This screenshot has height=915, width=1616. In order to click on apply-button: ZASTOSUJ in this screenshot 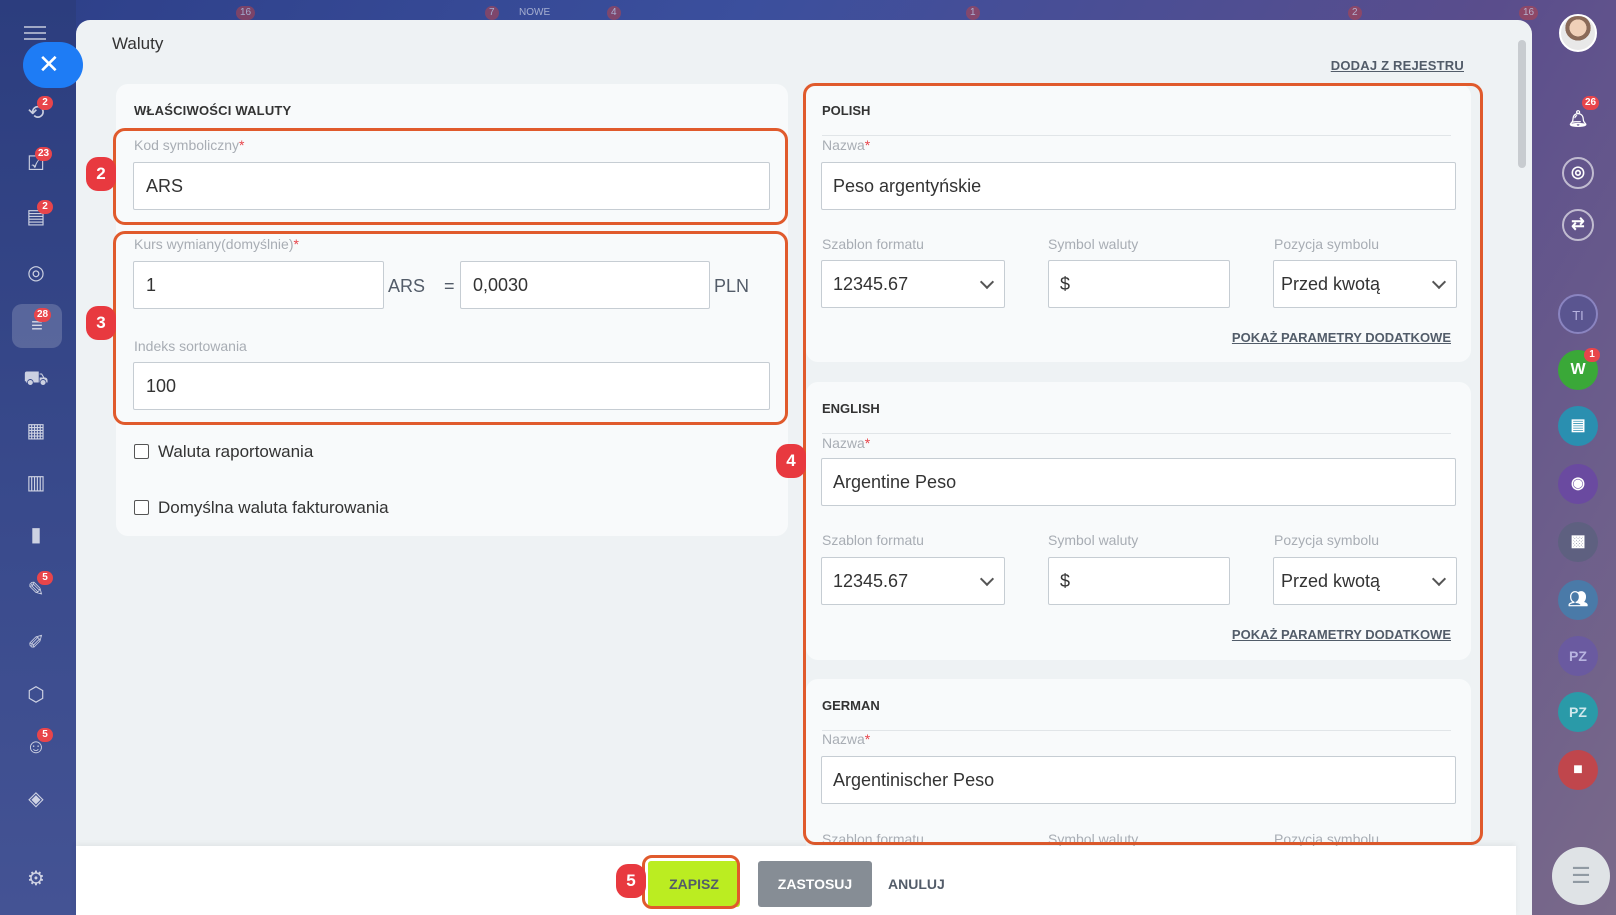, I will do `click(815, 884)`.